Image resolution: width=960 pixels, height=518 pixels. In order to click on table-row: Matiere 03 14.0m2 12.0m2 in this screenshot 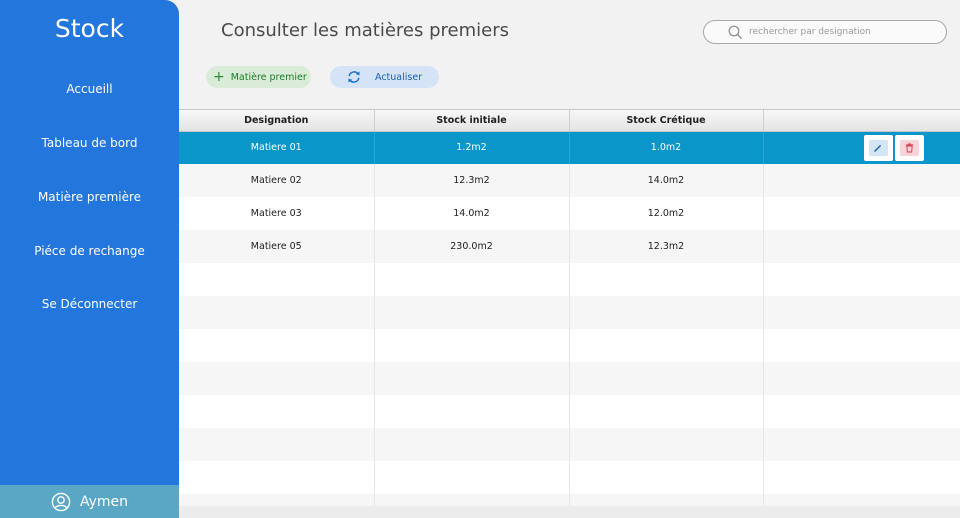, I will do `click(569, 213)`.